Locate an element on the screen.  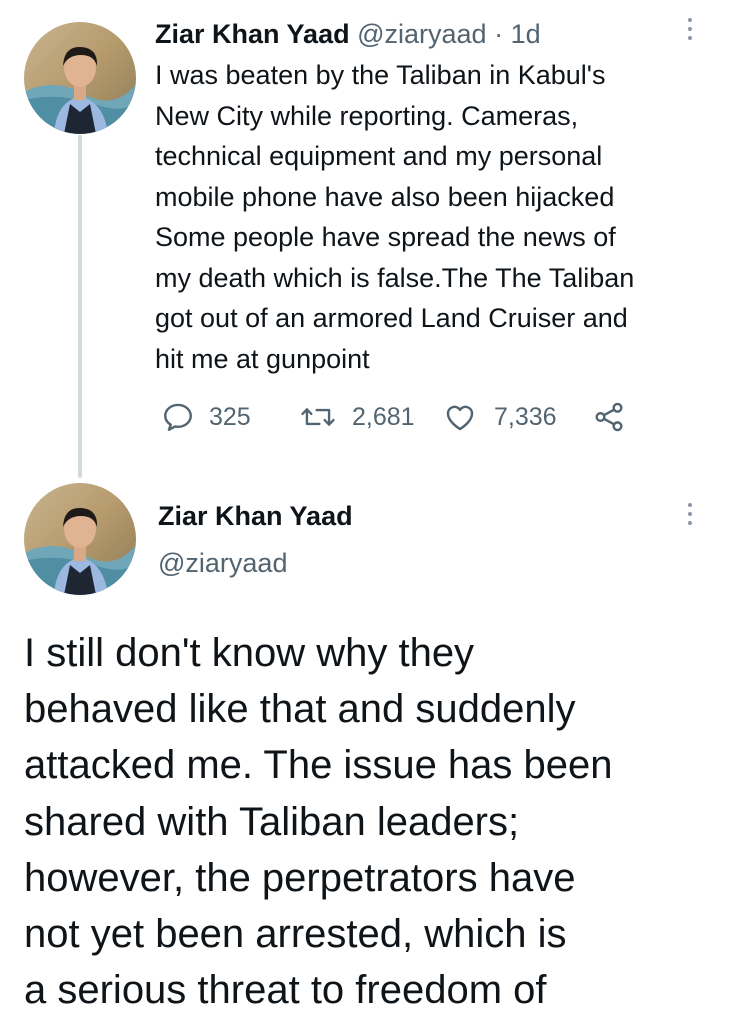
share-button is located at coordinates (609, 417).